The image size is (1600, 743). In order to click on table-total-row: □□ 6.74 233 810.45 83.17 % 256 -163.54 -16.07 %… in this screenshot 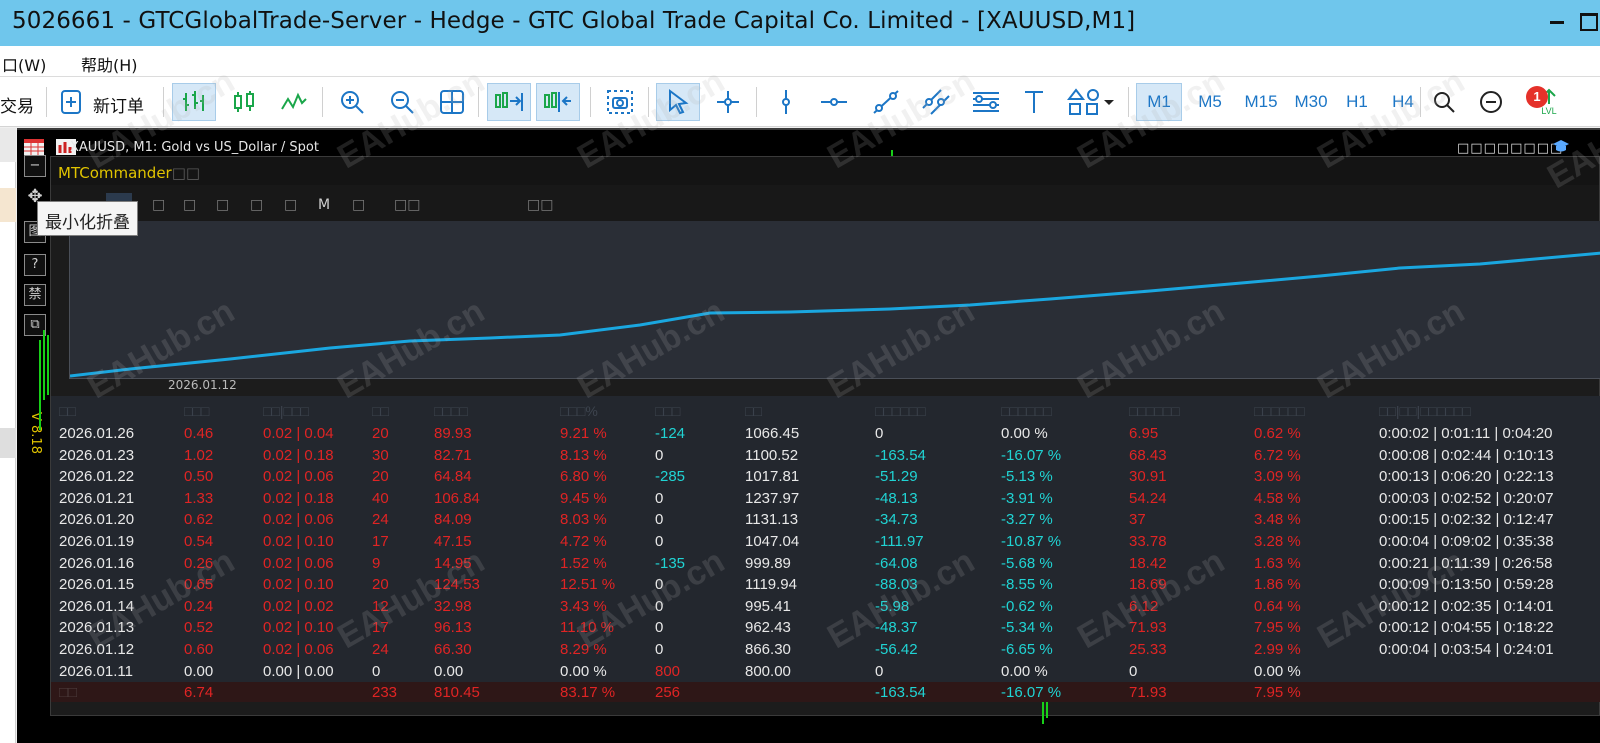, I will do `click(825, 692)`.